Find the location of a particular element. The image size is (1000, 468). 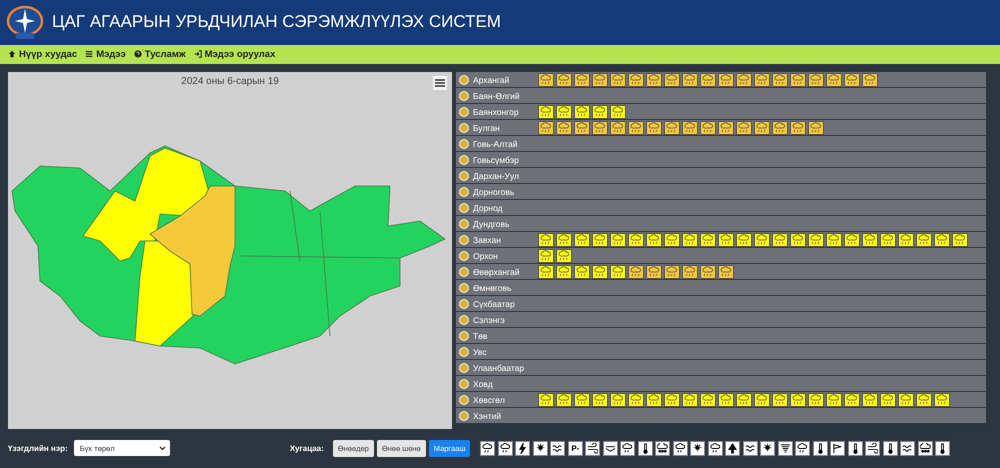

nav-link: Мэдээ оруулах is located at coordinates (235, 54).